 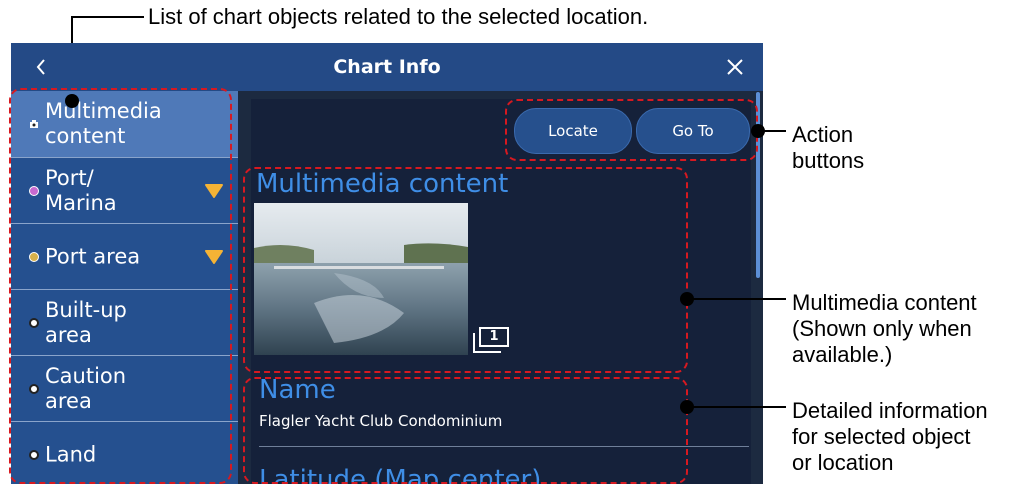 I want to click on chevron-left-icon, so click(x=40, y=67).